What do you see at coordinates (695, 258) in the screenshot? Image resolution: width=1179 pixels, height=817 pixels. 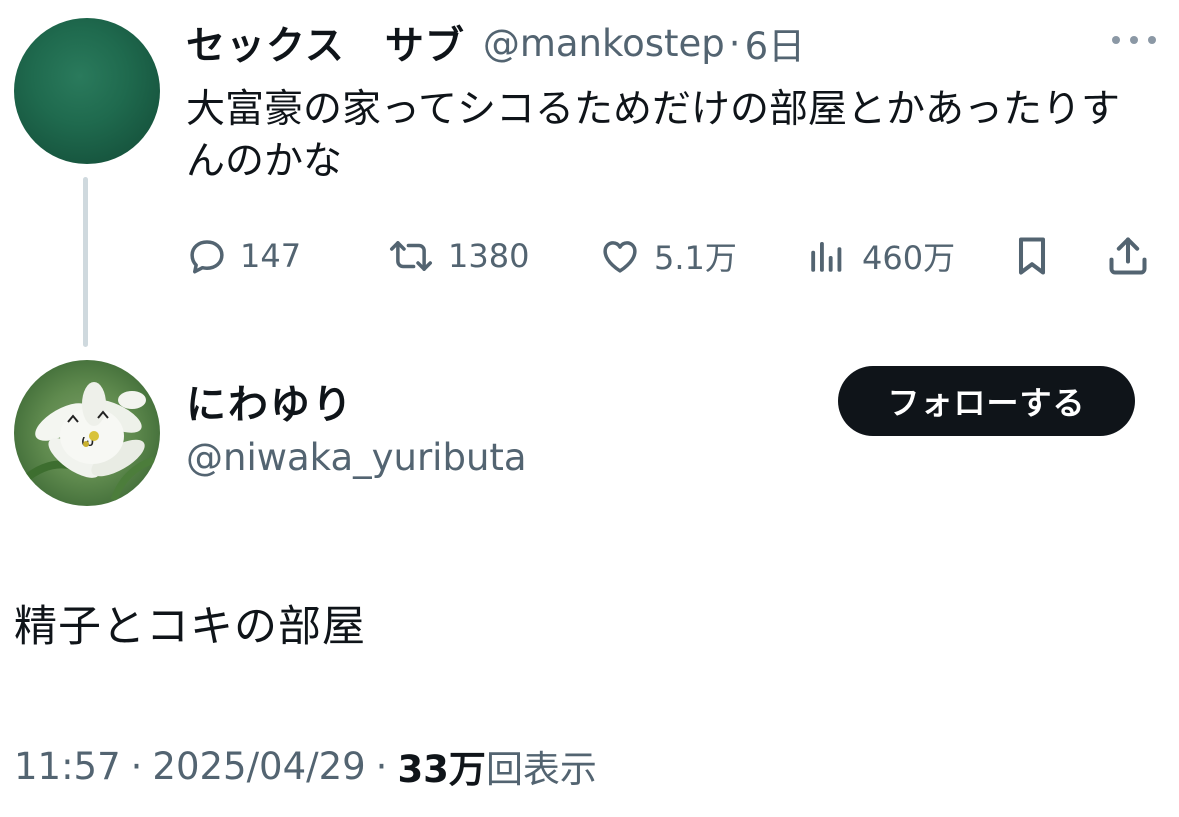 I see `like-count: 5.1万` at bounding box center [695, 258].